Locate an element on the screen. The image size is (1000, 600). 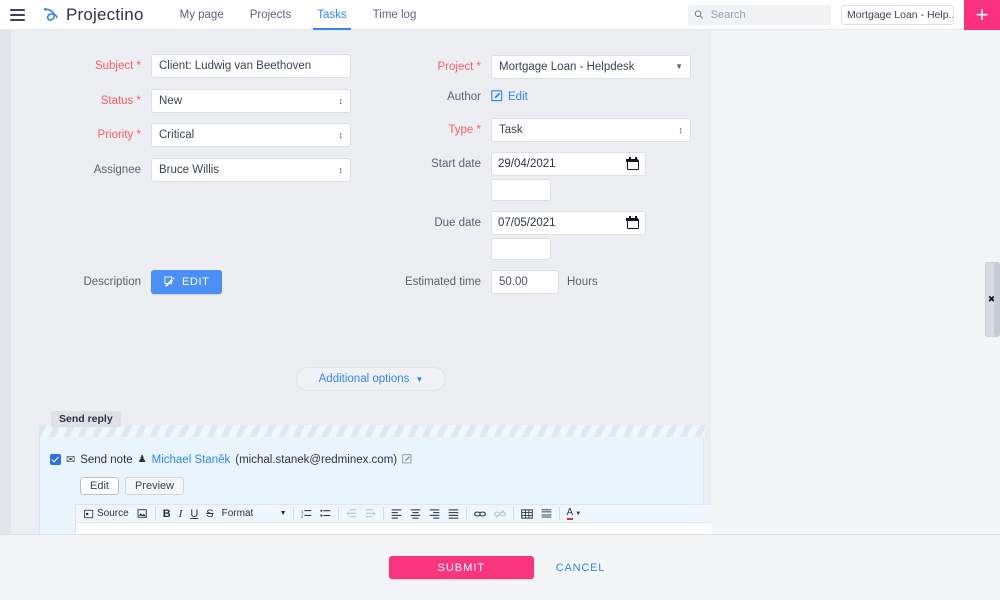
field-row-type: Type * Task ↕ is located at coordinates (531, 130).